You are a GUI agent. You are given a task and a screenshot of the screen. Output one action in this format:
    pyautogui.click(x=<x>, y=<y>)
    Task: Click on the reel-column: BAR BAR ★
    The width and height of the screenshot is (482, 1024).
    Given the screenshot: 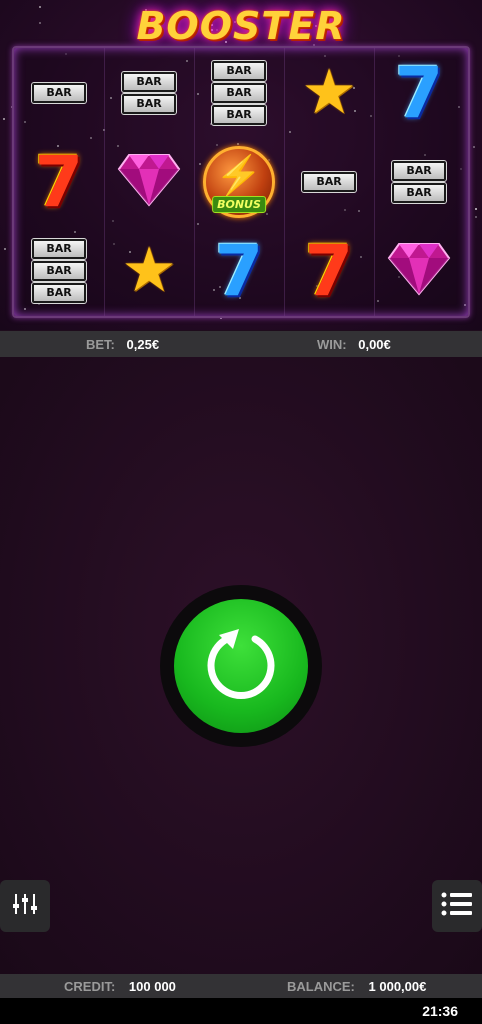 What is the action you would take?
    pyautogui.click(x=149, y=182)
    